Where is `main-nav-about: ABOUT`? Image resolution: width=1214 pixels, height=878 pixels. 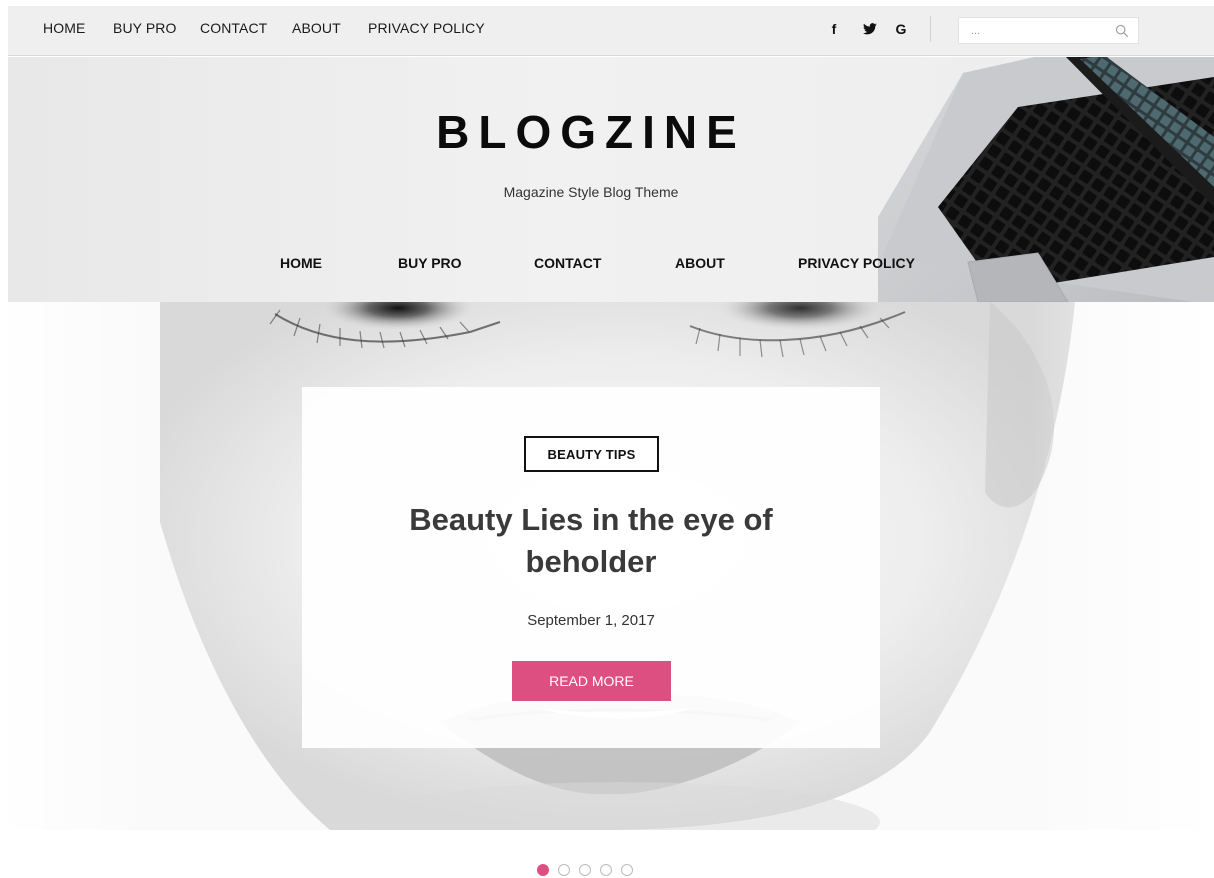 main-nav-about: ABOUT is located at coordinates (700, 263).